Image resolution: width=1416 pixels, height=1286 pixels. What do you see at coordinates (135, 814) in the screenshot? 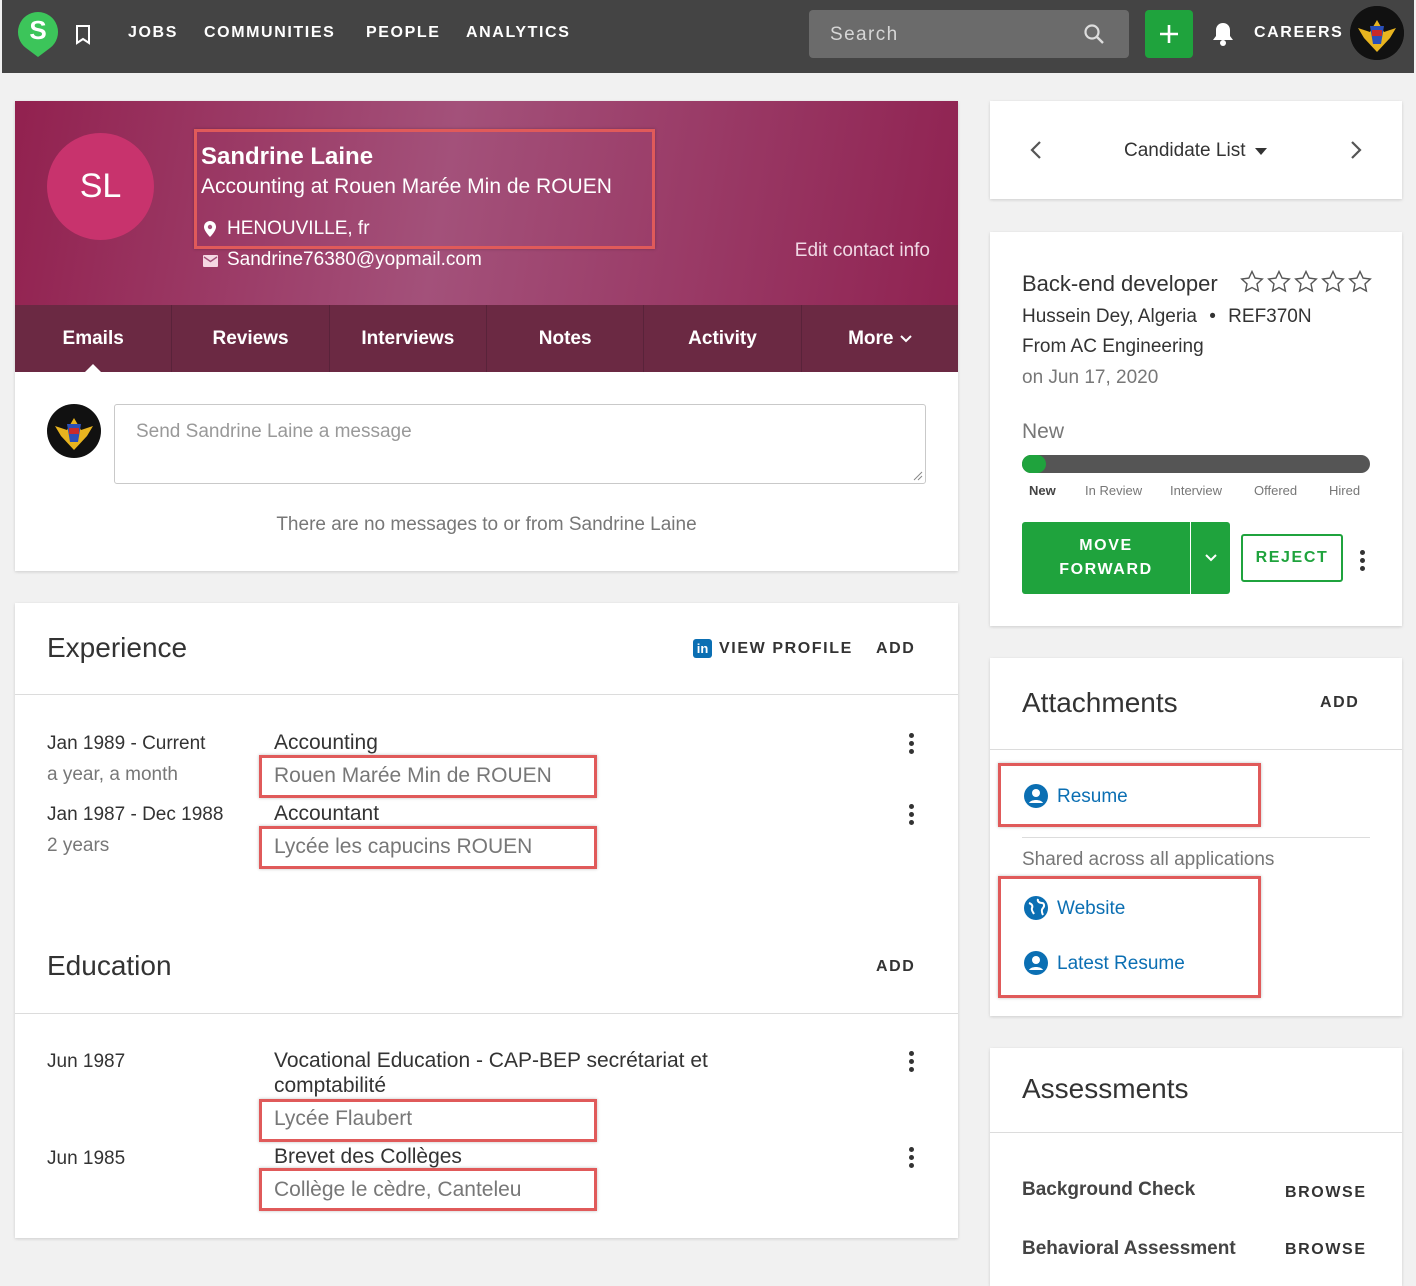
I see `experience-dates: Jan 1987 - Dec 1988` at bounding box center [135, 814].